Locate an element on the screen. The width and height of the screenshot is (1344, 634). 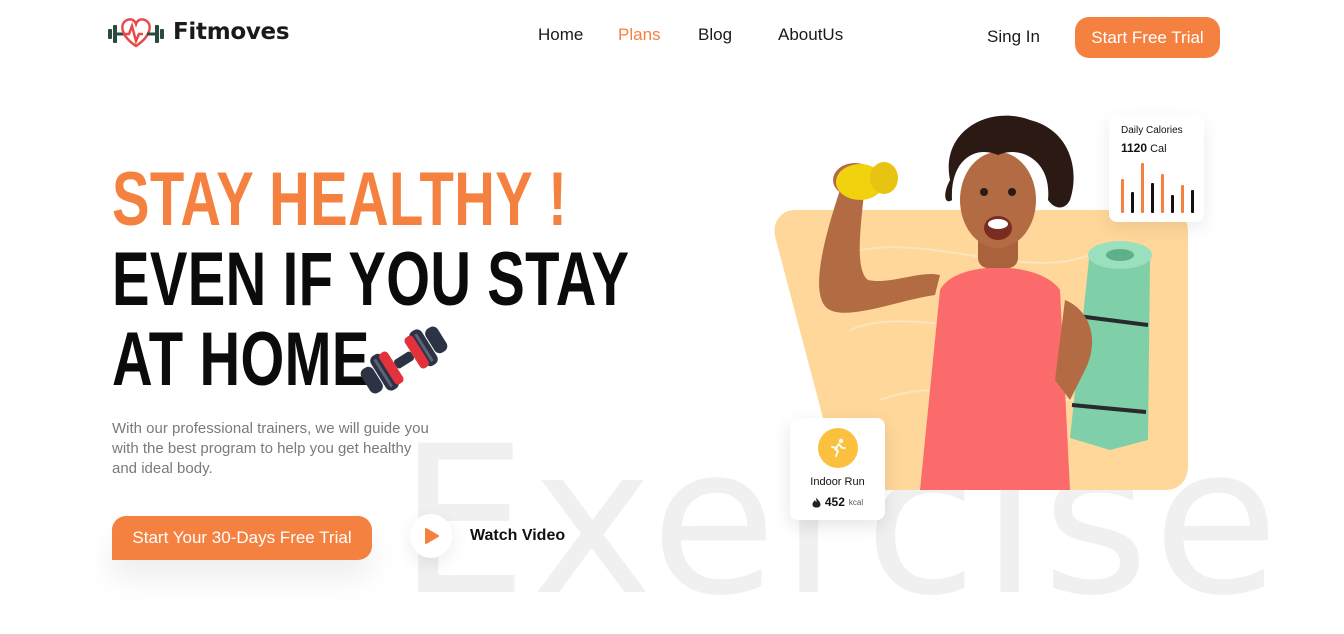
calories-bar-chart is located at coordinates (1158, 185).